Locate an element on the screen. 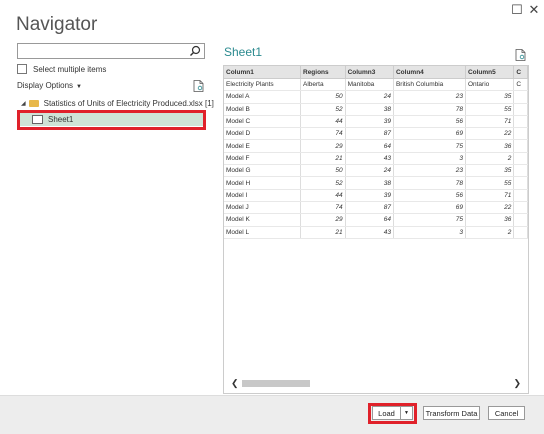  table-row: Model C 44 39 56 71 is located at coordinates (376, 122).